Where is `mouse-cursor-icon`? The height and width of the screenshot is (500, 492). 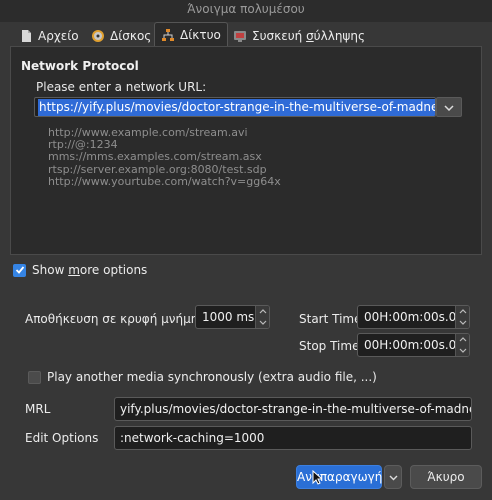 mouse-cursor-icon is located at coordinates (317, 477).